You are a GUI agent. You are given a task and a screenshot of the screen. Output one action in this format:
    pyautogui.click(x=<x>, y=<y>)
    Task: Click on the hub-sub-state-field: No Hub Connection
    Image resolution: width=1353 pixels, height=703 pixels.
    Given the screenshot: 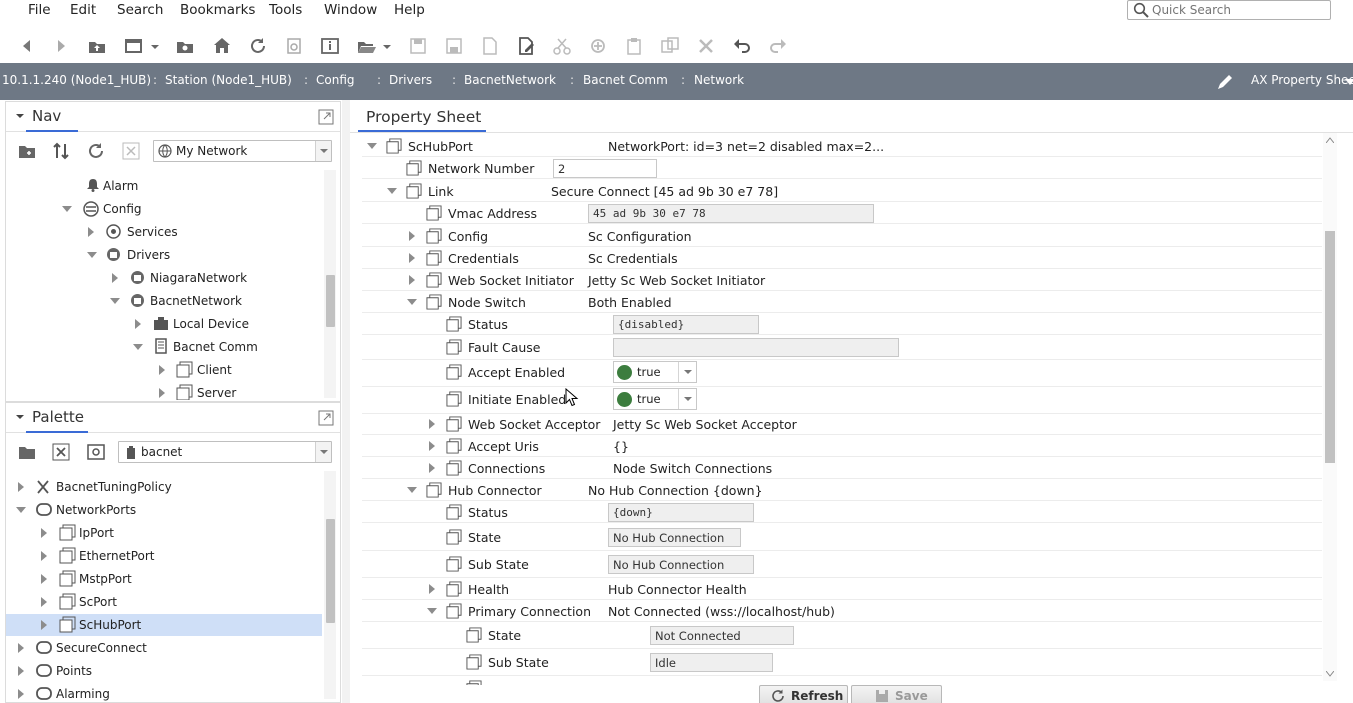 What is the action you would take?
    pyautogui.click(x=681, y=564)
    